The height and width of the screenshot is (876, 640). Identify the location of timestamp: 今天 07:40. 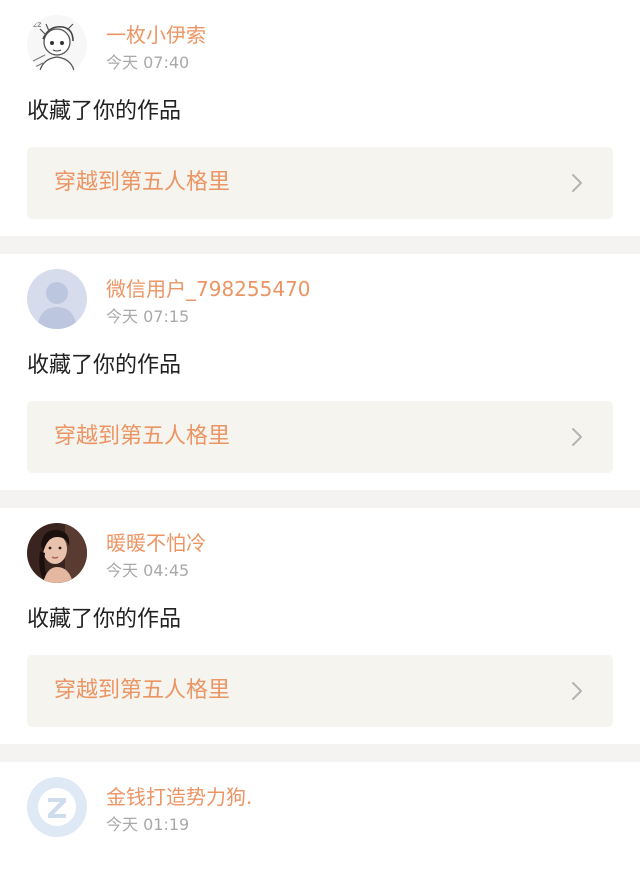
(148, 62).